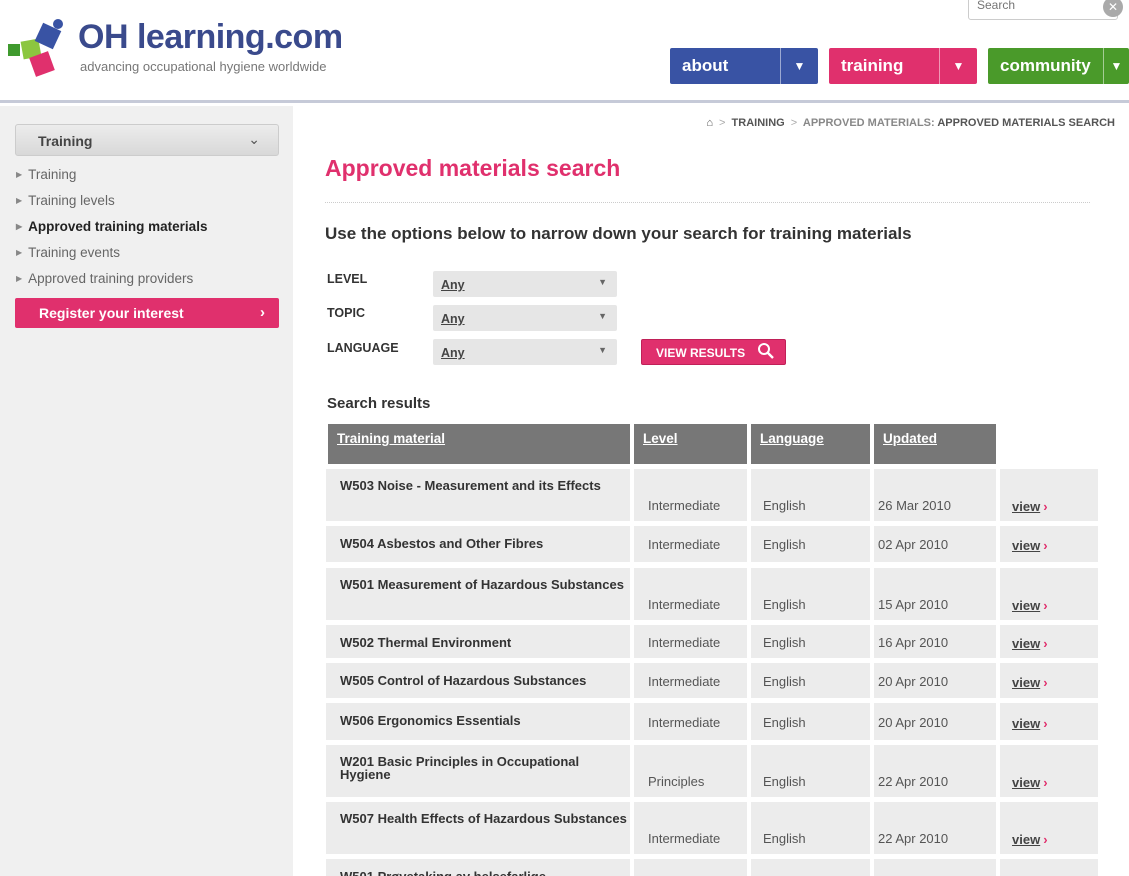 This screenshot has width=1129, height=876. I want to click on filter-topic-label: TOPIC, so click(346, 313).